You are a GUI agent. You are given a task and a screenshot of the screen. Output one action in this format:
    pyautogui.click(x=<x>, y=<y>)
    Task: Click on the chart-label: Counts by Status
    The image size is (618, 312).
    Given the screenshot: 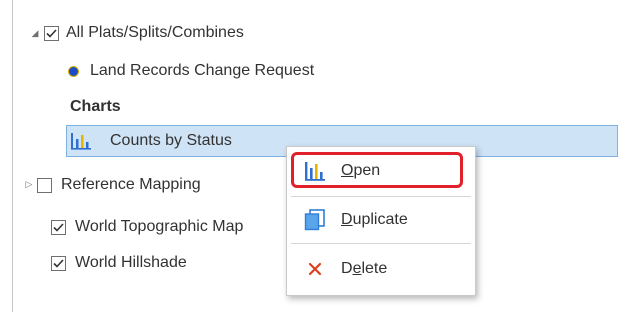 What is the action you would take?
    pyautogui.click(x=171, y=140)
    